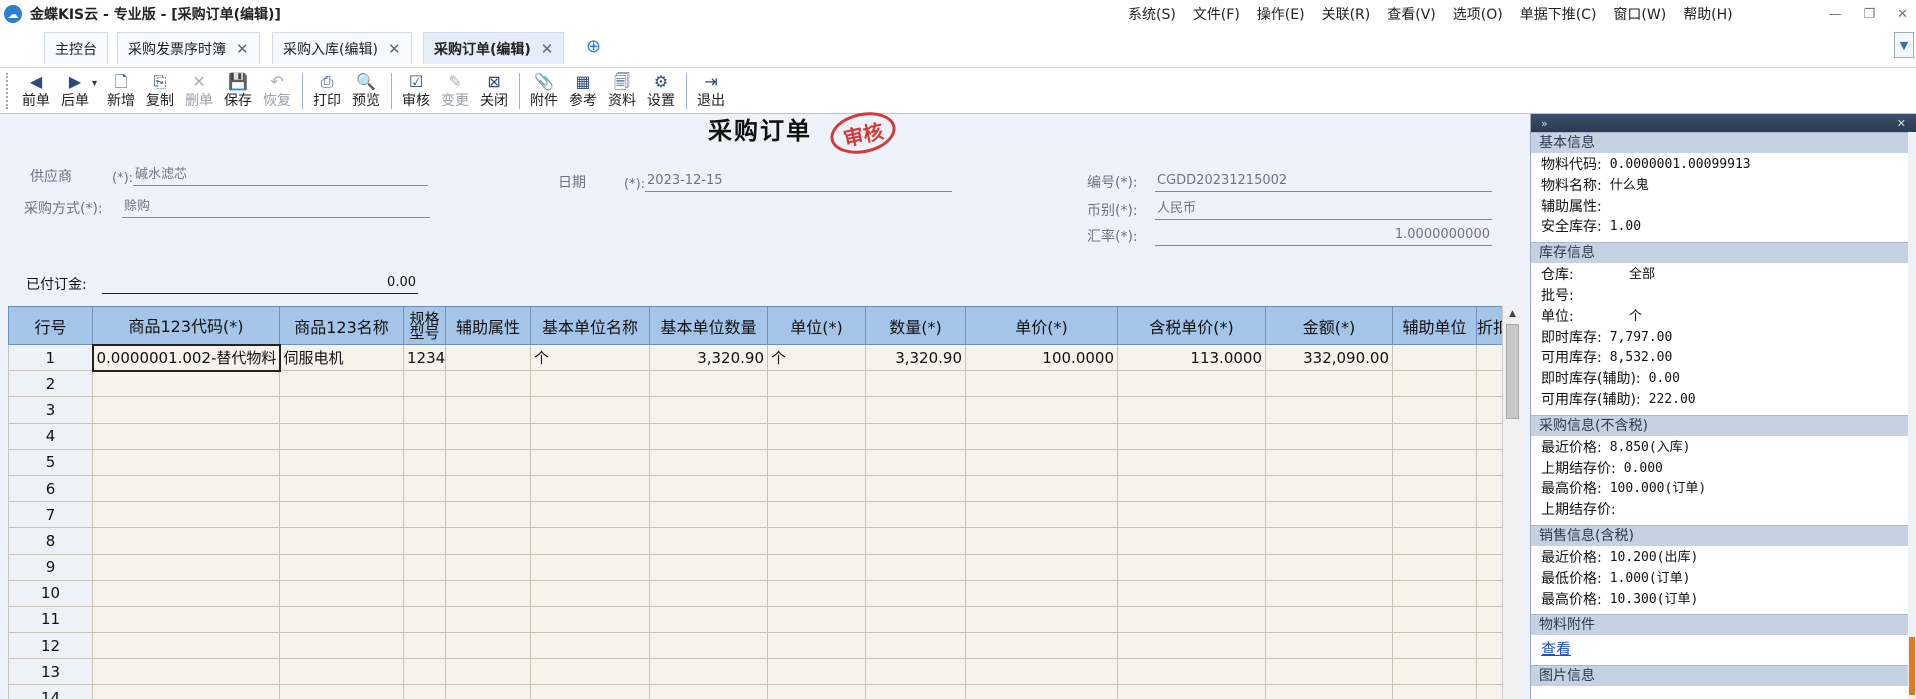 This screenshot has width=1916, height=699. Describe the element at coordinates (1723, 253) in the screenshot. I see `stock-info-header: 库存信息` at that location.